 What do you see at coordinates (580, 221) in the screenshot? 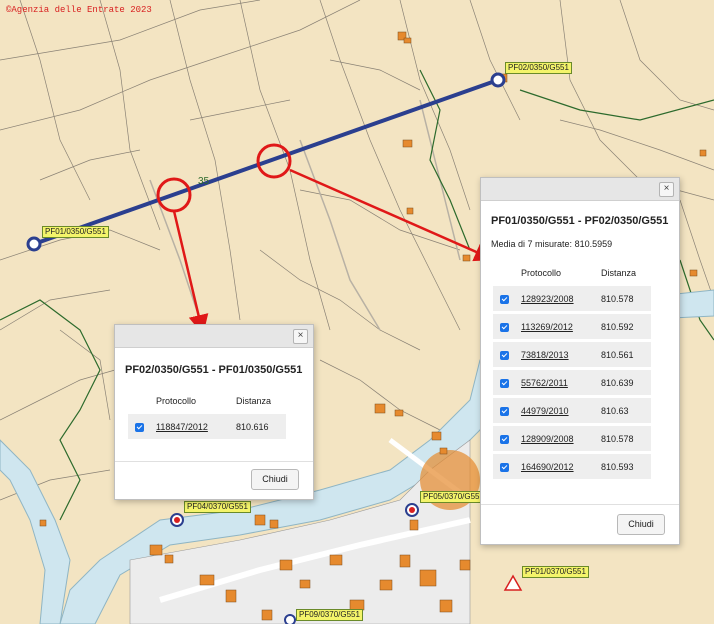
I see `dialog-title: PF01/0350/G551 - PF02/0350/G551` at bounding box center [580, 221].